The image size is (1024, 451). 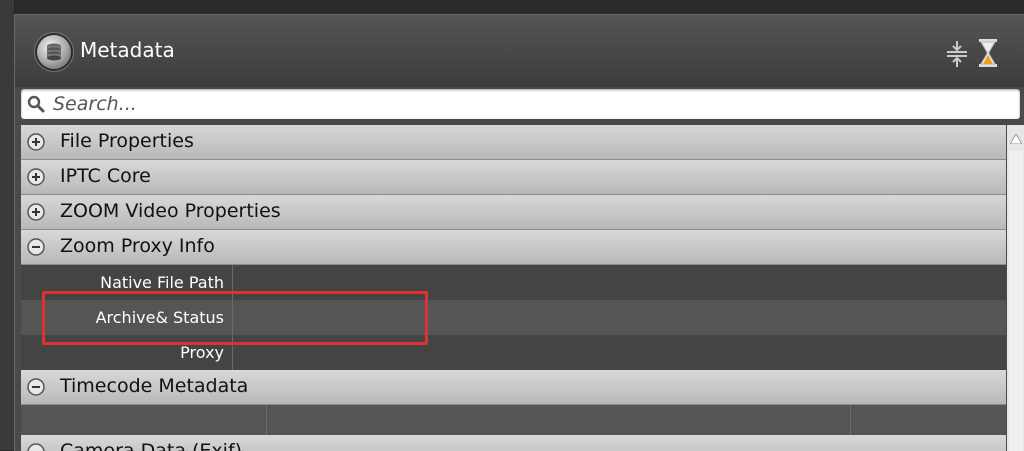 I want to click on section-label: ZOOM Video Properties, so click(x=170, y=211).